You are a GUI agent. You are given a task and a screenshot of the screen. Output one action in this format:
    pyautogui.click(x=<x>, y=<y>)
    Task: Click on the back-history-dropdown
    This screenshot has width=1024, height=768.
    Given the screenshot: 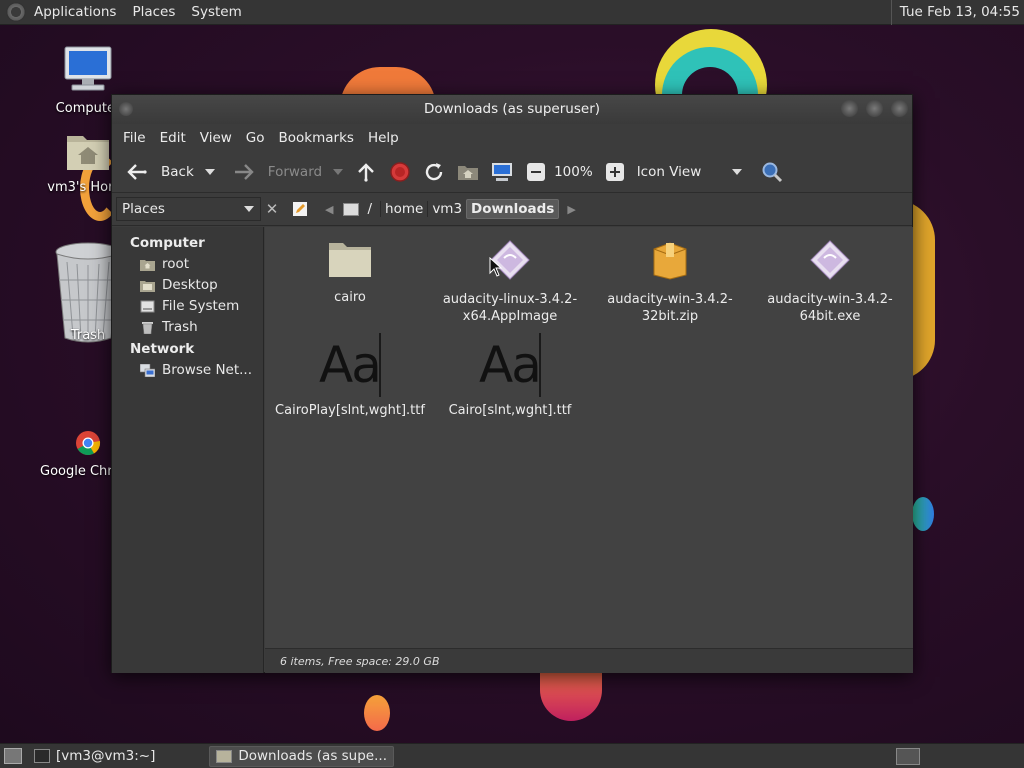 What is the action you would take?
    pyautogui.click(x=209, y=172)
    